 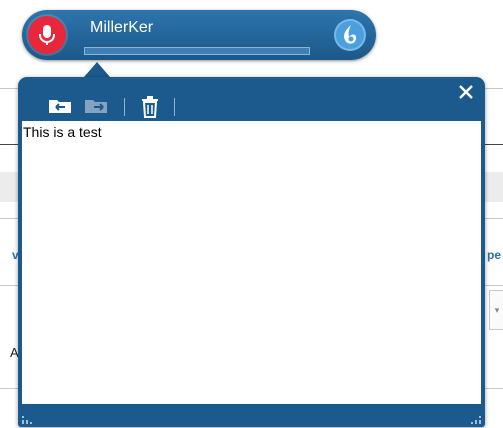 I want to click on microphone-icon, so click(x=47, y=35).